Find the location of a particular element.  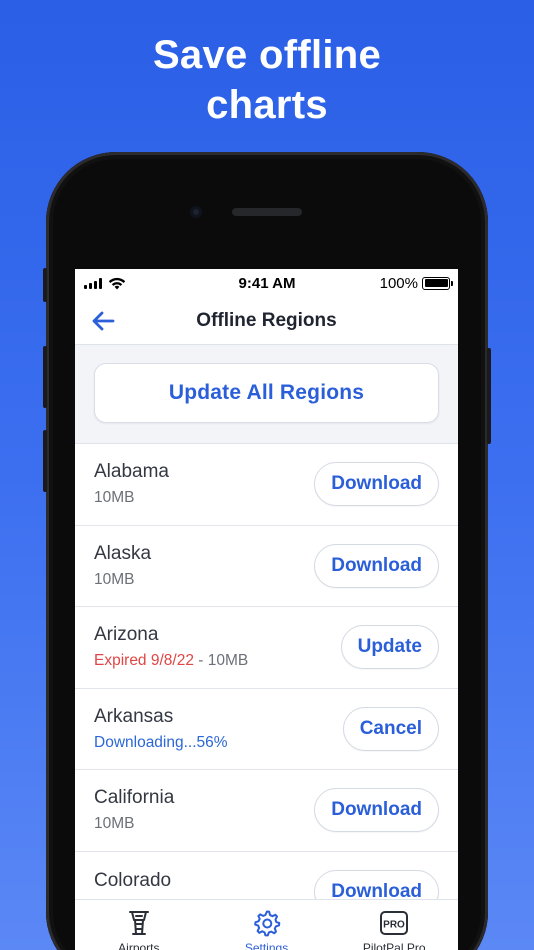

region-name: Arizona is located at coordinates (126, 635).